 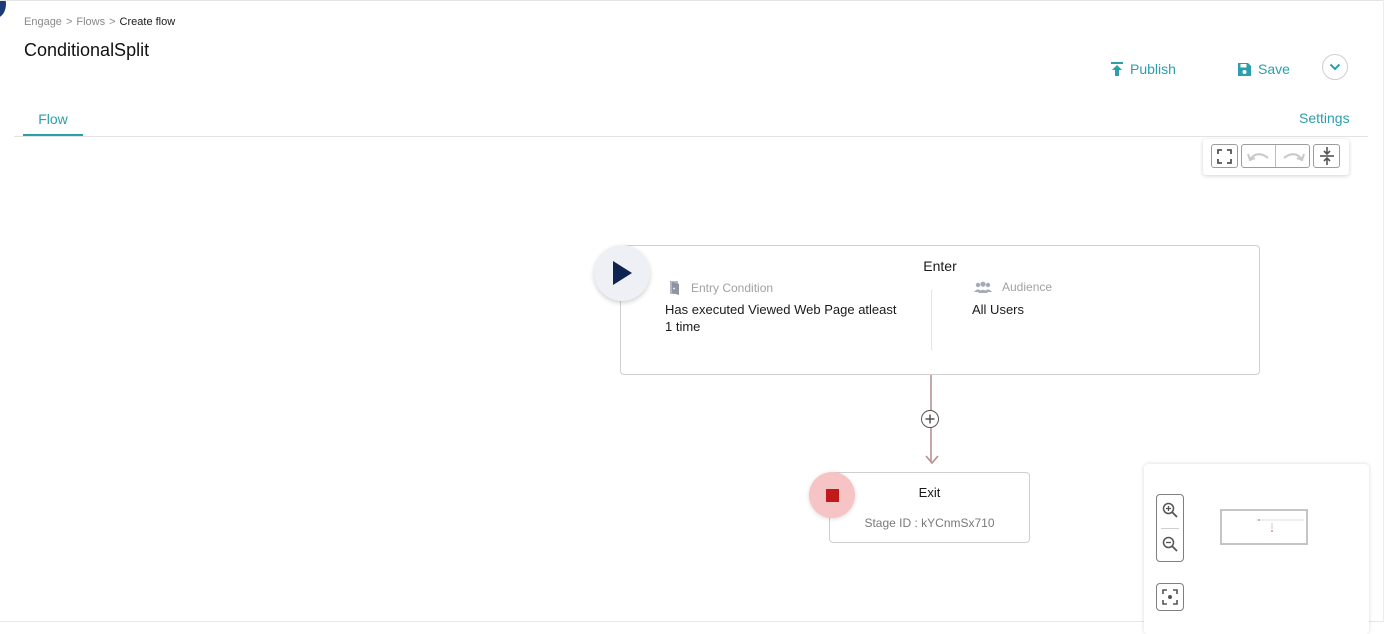 I want to click on door-icon, so click(x=674, y=288).